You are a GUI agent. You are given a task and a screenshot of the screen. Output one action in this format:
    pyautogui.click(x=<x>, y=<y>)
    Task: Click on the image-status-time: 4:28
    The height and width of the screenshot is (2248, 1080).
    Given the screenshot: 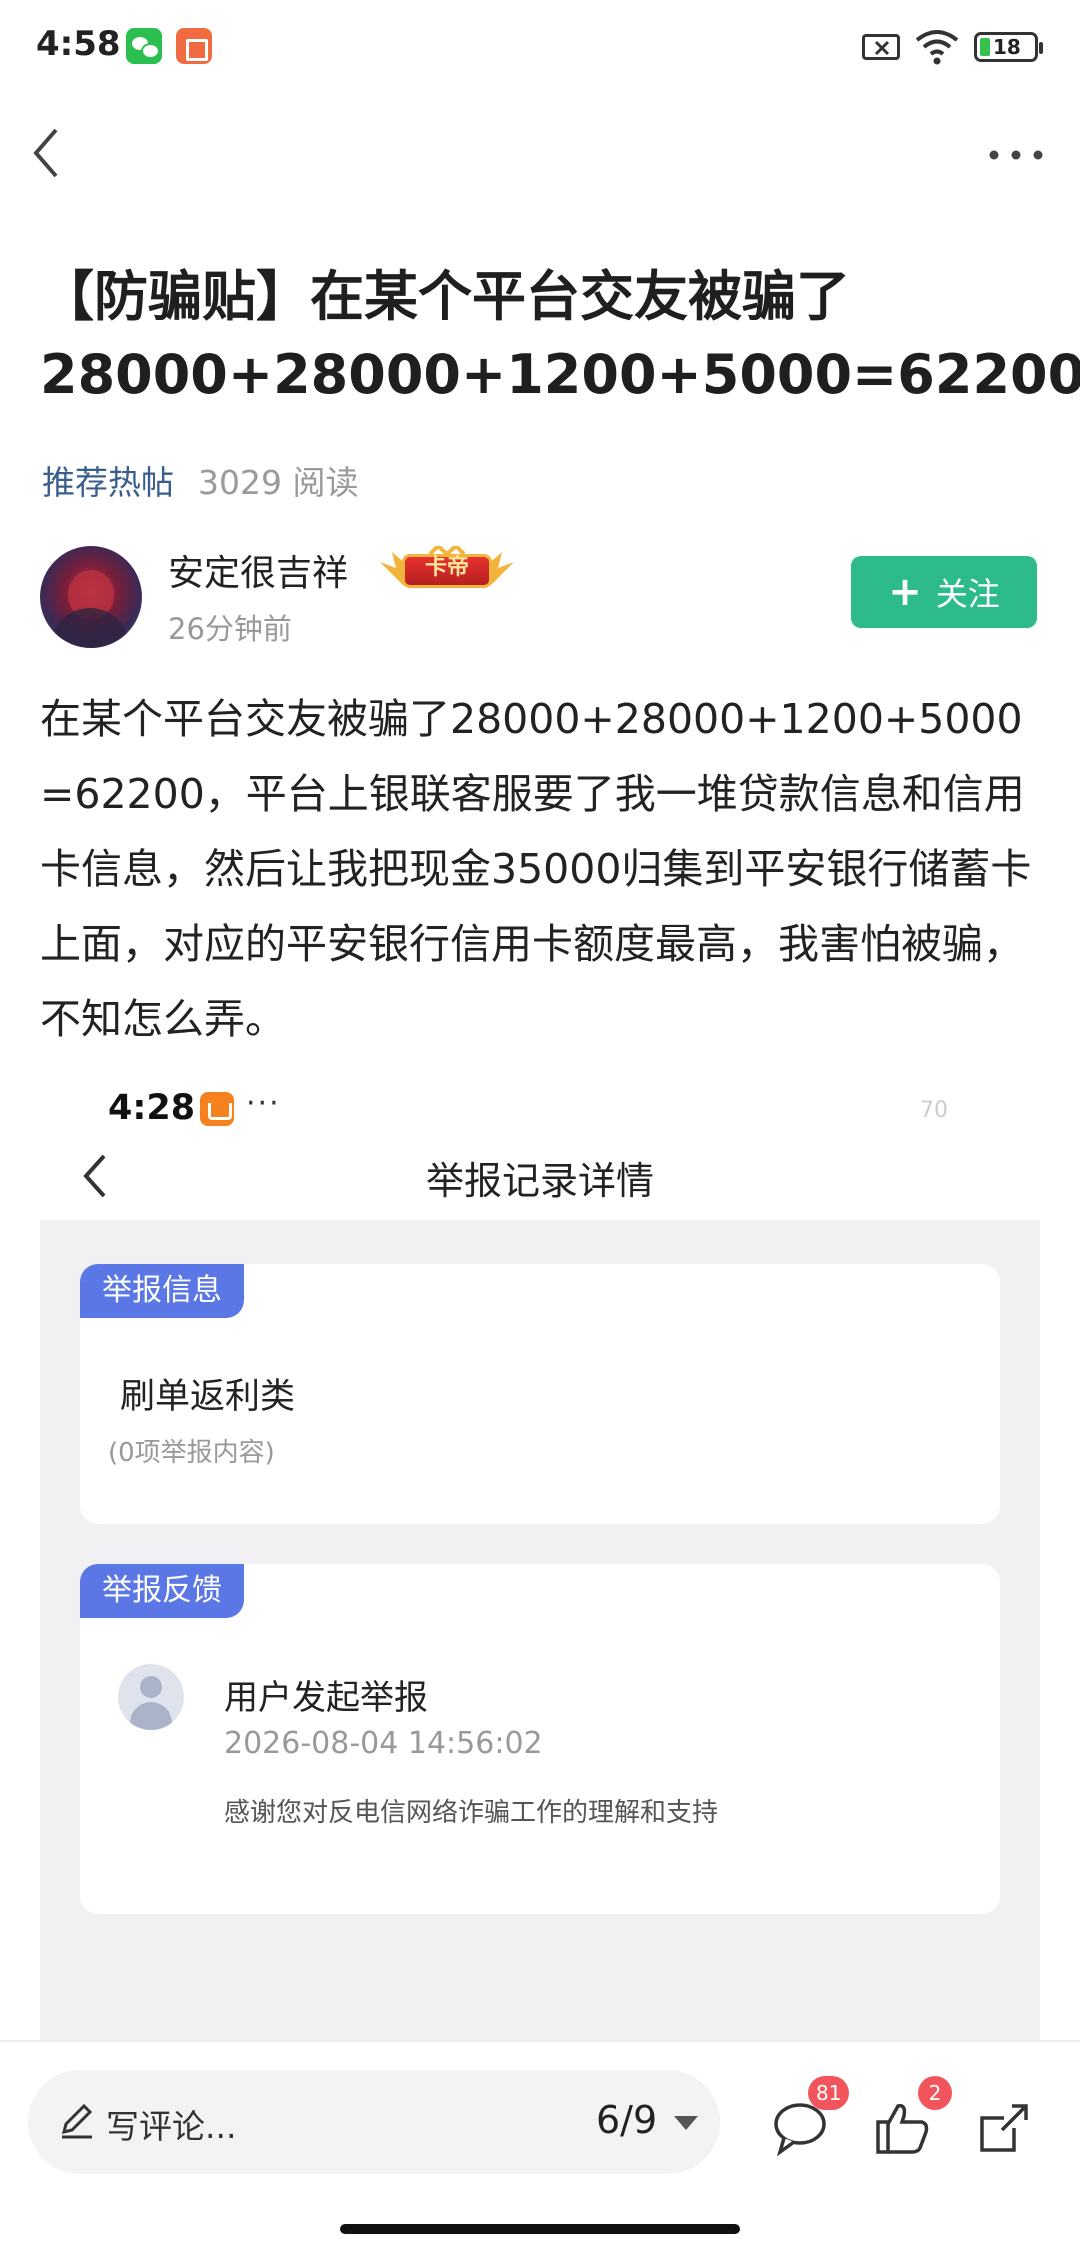 What is the action you would take?
    pyautogui.click(x=152, y=1108)
    